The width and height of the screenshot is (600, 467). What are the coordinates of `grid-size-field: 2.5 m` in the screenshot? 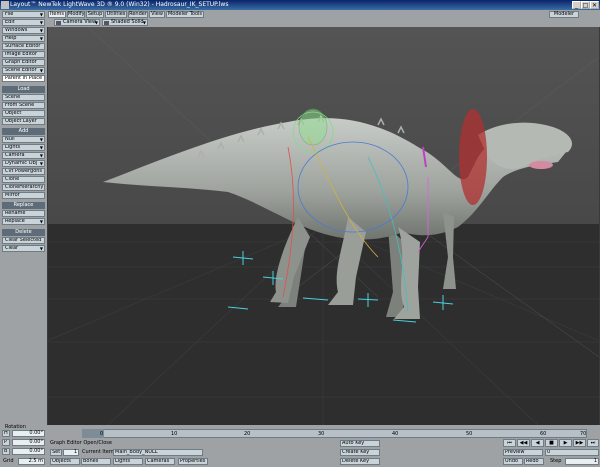 It's located at (31, 461).